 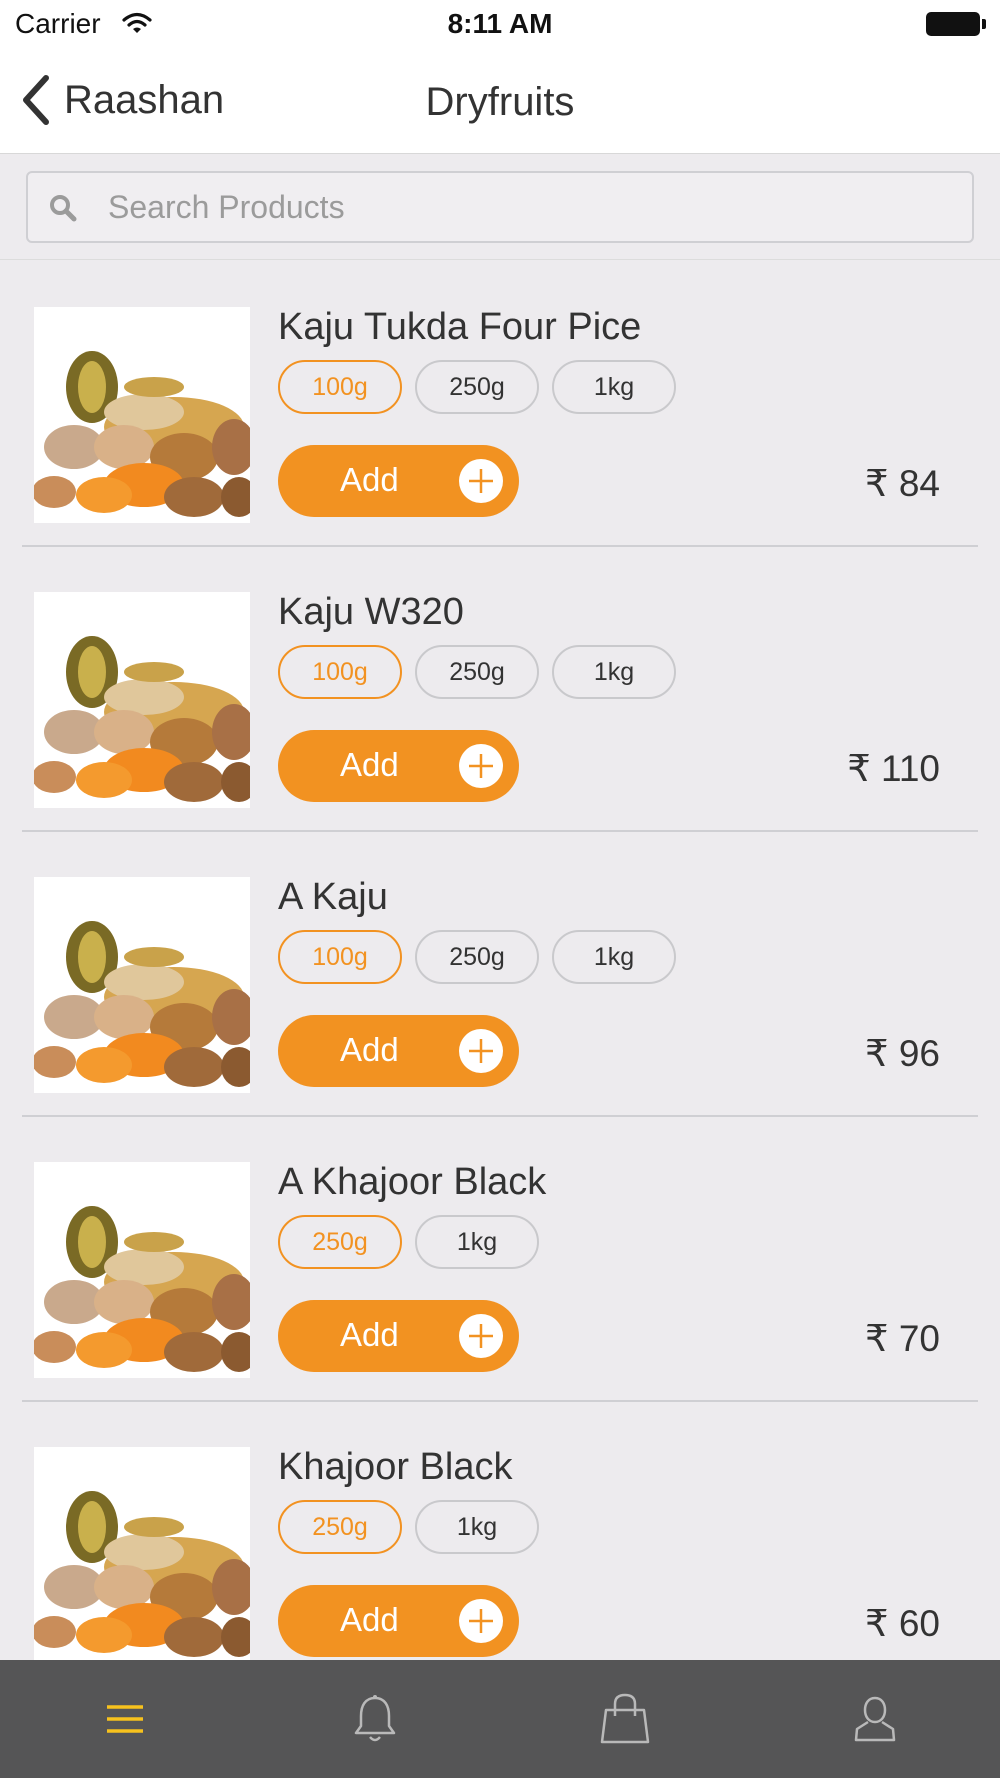 I want to click on product-name: Khajoor Black, so click(x=395, y=1467).